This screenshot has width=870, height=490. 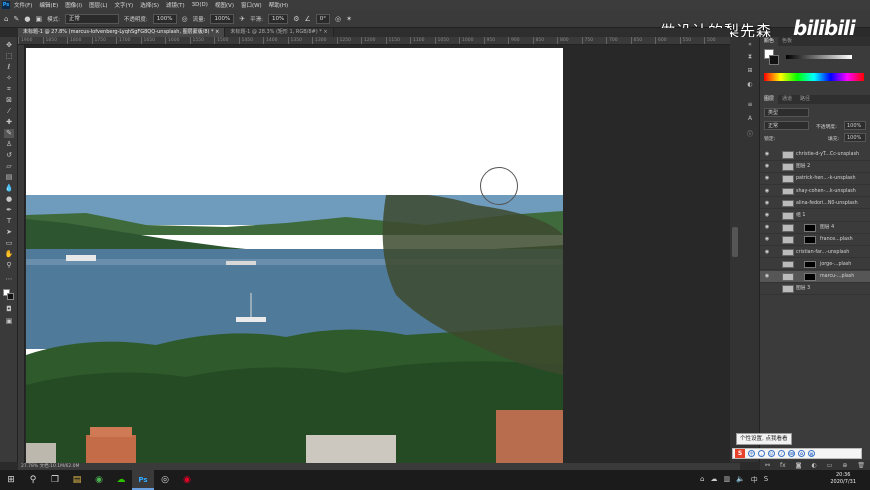 I want to click on tray-ime-icon: 中, so click(x=754, y=480).